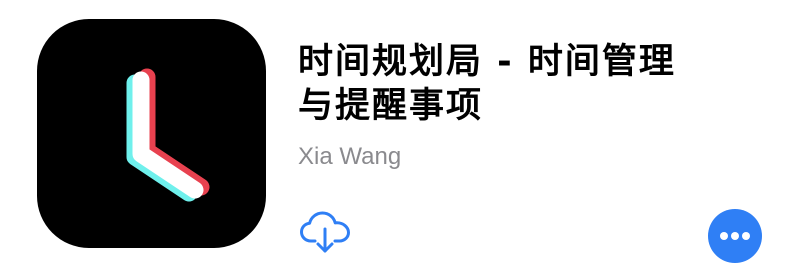 Image resolution: width=800 pixels, height=265 pixels. I want to click on download-button, so click(325, 232).